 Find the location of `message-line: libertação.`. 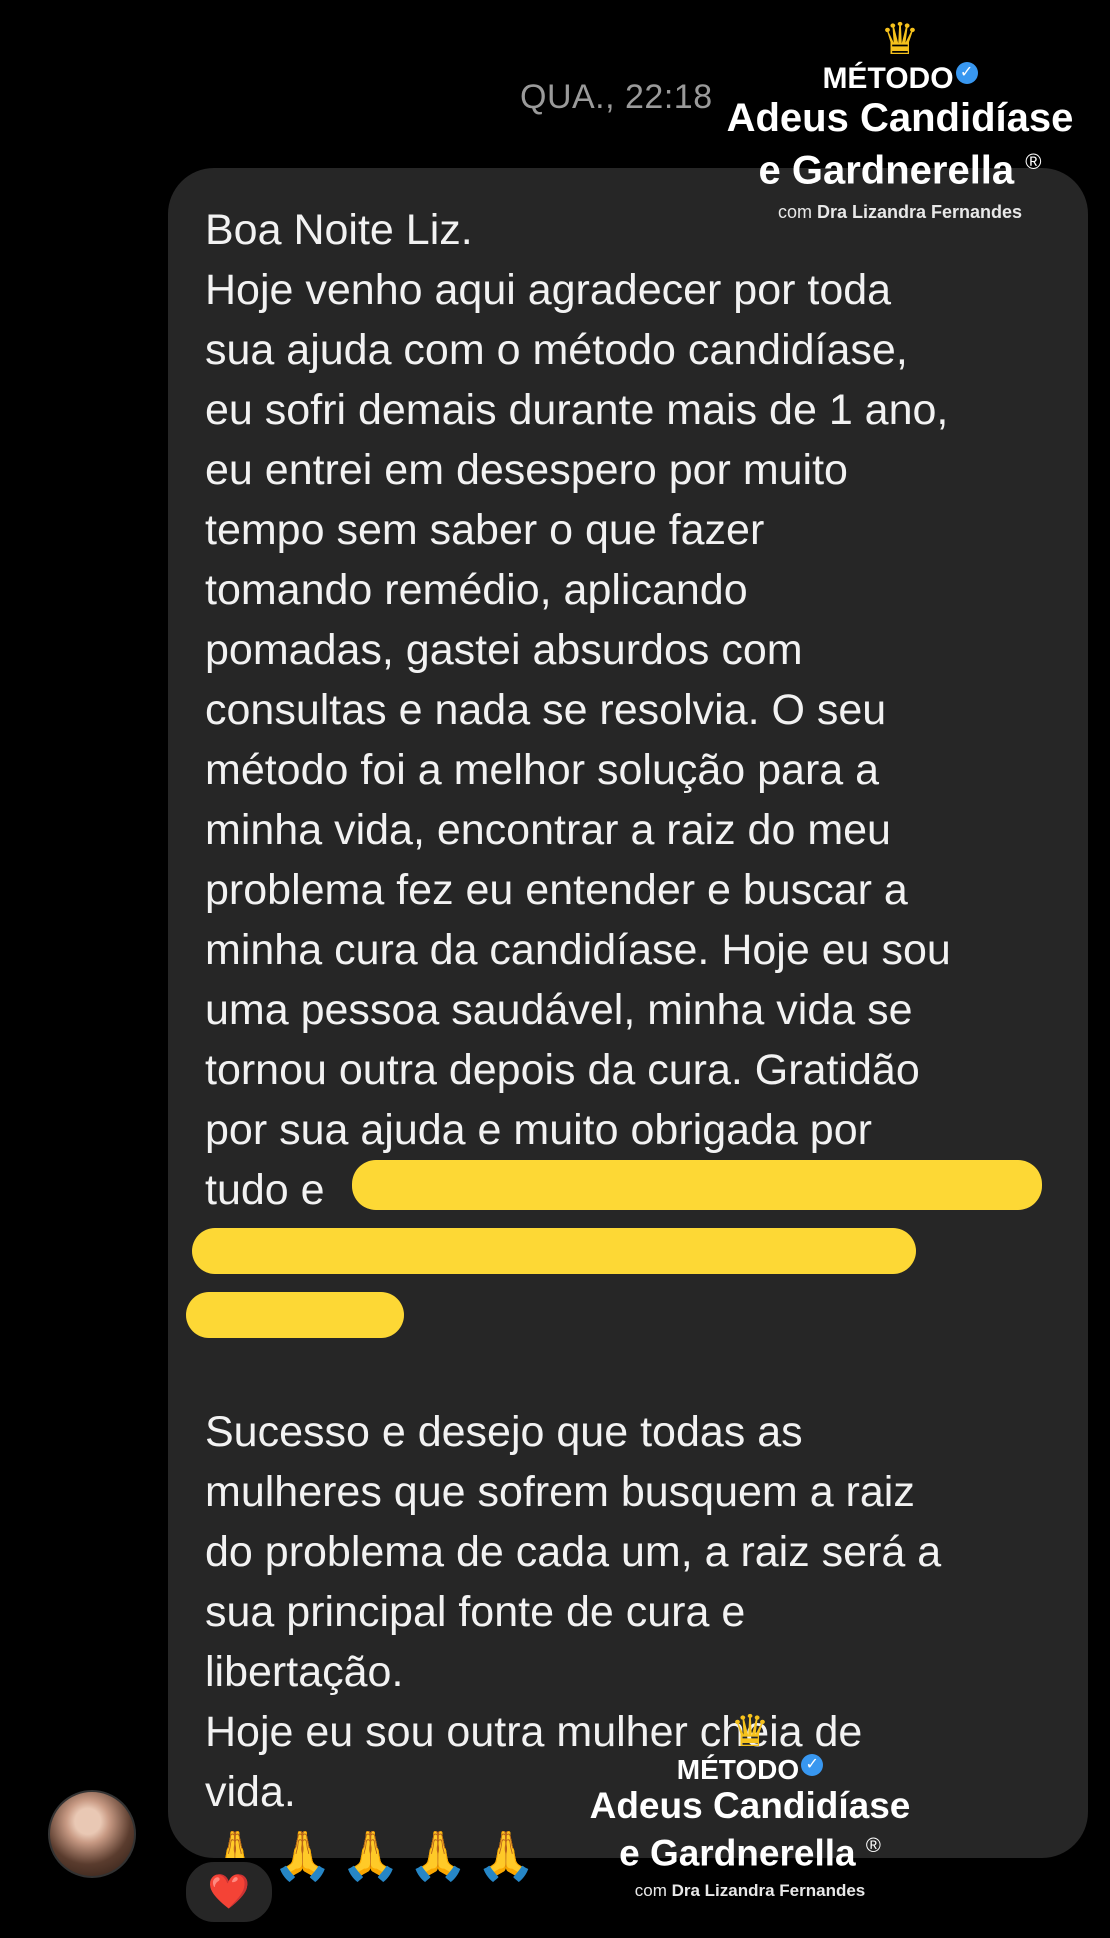

message-line: libertação. is located at coordinates (304, 1672).